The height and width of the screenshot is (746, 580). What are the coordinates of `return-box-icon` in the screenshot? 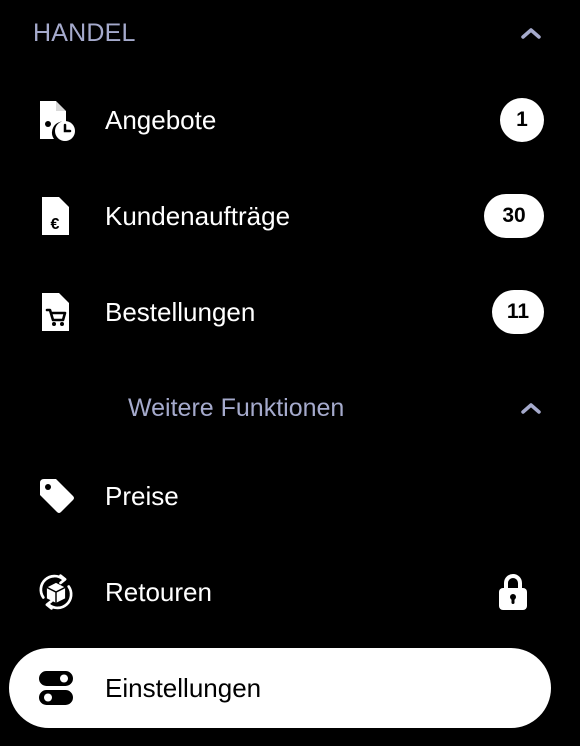 It's located at (56, 592).